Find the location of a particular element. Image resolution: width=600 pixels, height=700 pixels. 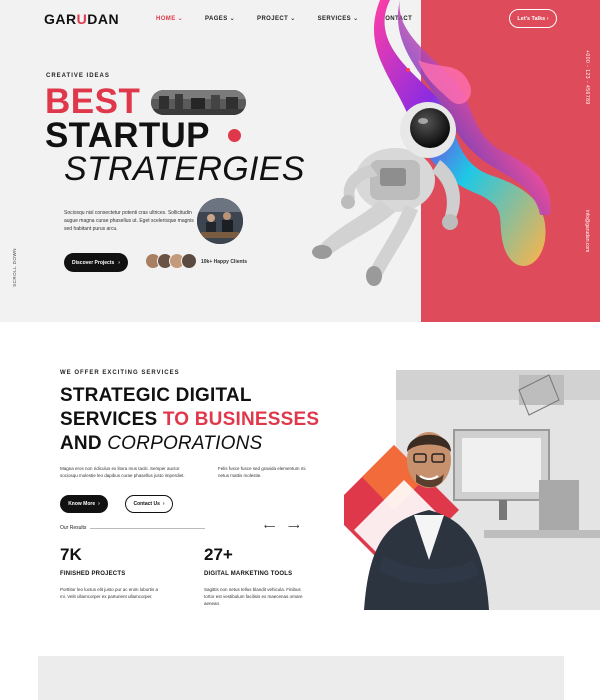

happy-clients-text: 10k+ Happy Clients is located at coordinates (224, 262).